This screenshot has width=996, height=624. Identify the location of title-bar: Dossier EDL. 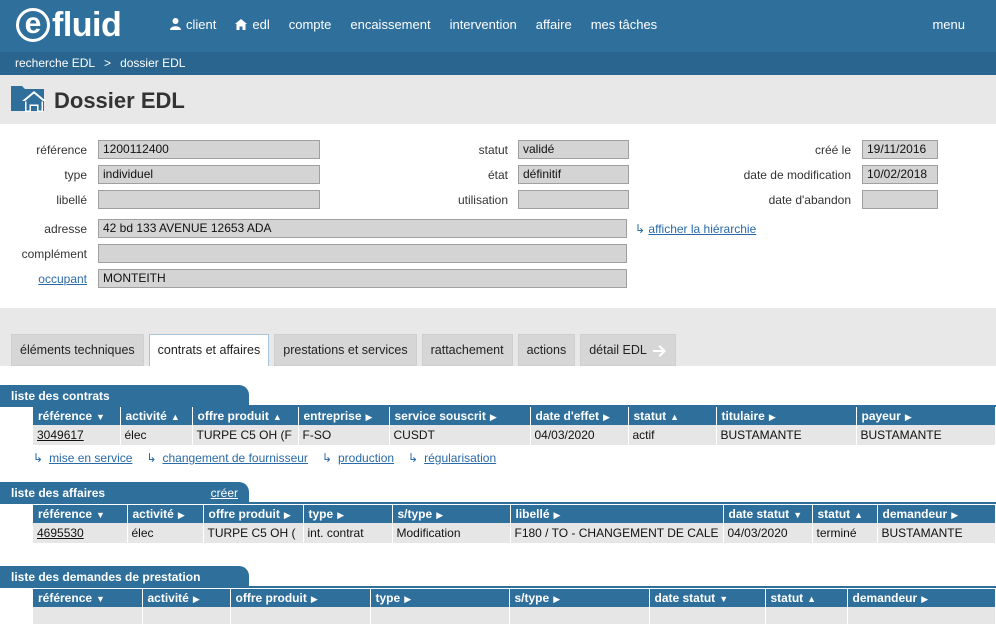
(498, 99).